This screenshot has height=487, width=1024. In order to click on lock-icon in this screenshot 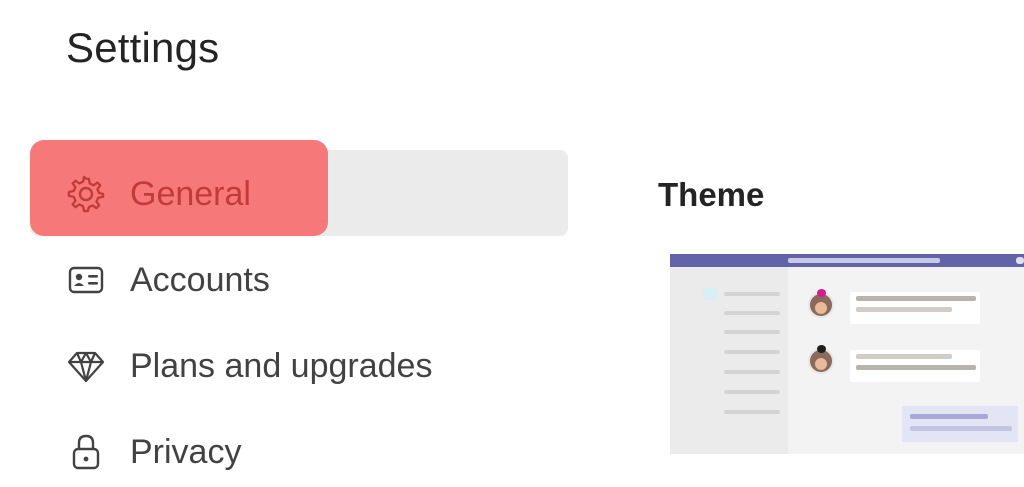, I will do `click(86, 452)`.